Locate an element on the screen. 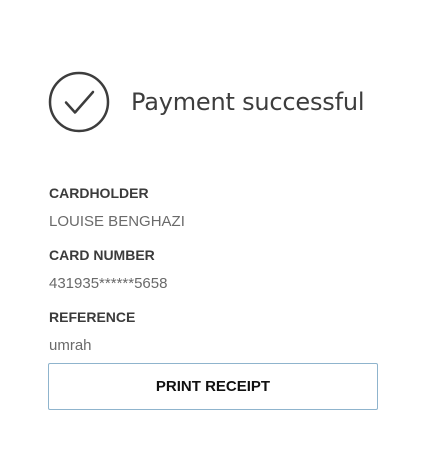  cardholder-field: CARDHOLDER LOUISE BENGHAZI is located at coordinates (214, 216).